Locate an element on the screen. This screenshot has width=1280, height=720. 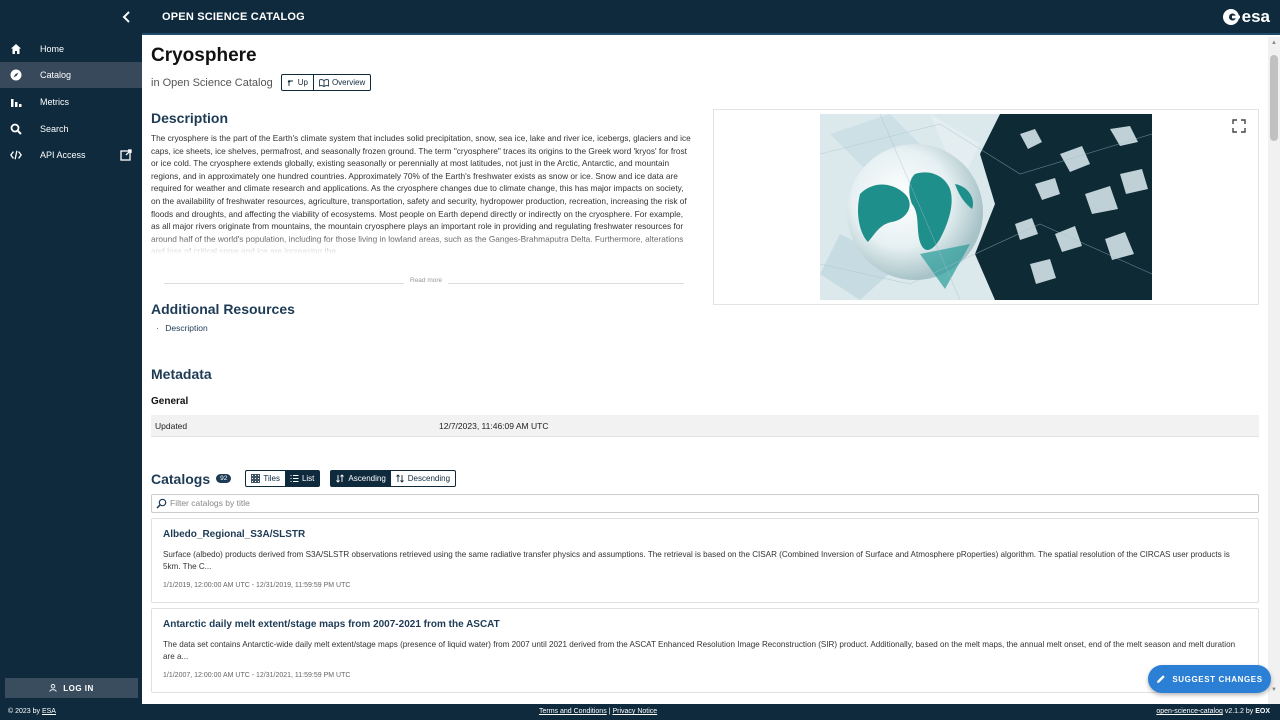
esa-logo: esa is located at coordinates (1246, 17).